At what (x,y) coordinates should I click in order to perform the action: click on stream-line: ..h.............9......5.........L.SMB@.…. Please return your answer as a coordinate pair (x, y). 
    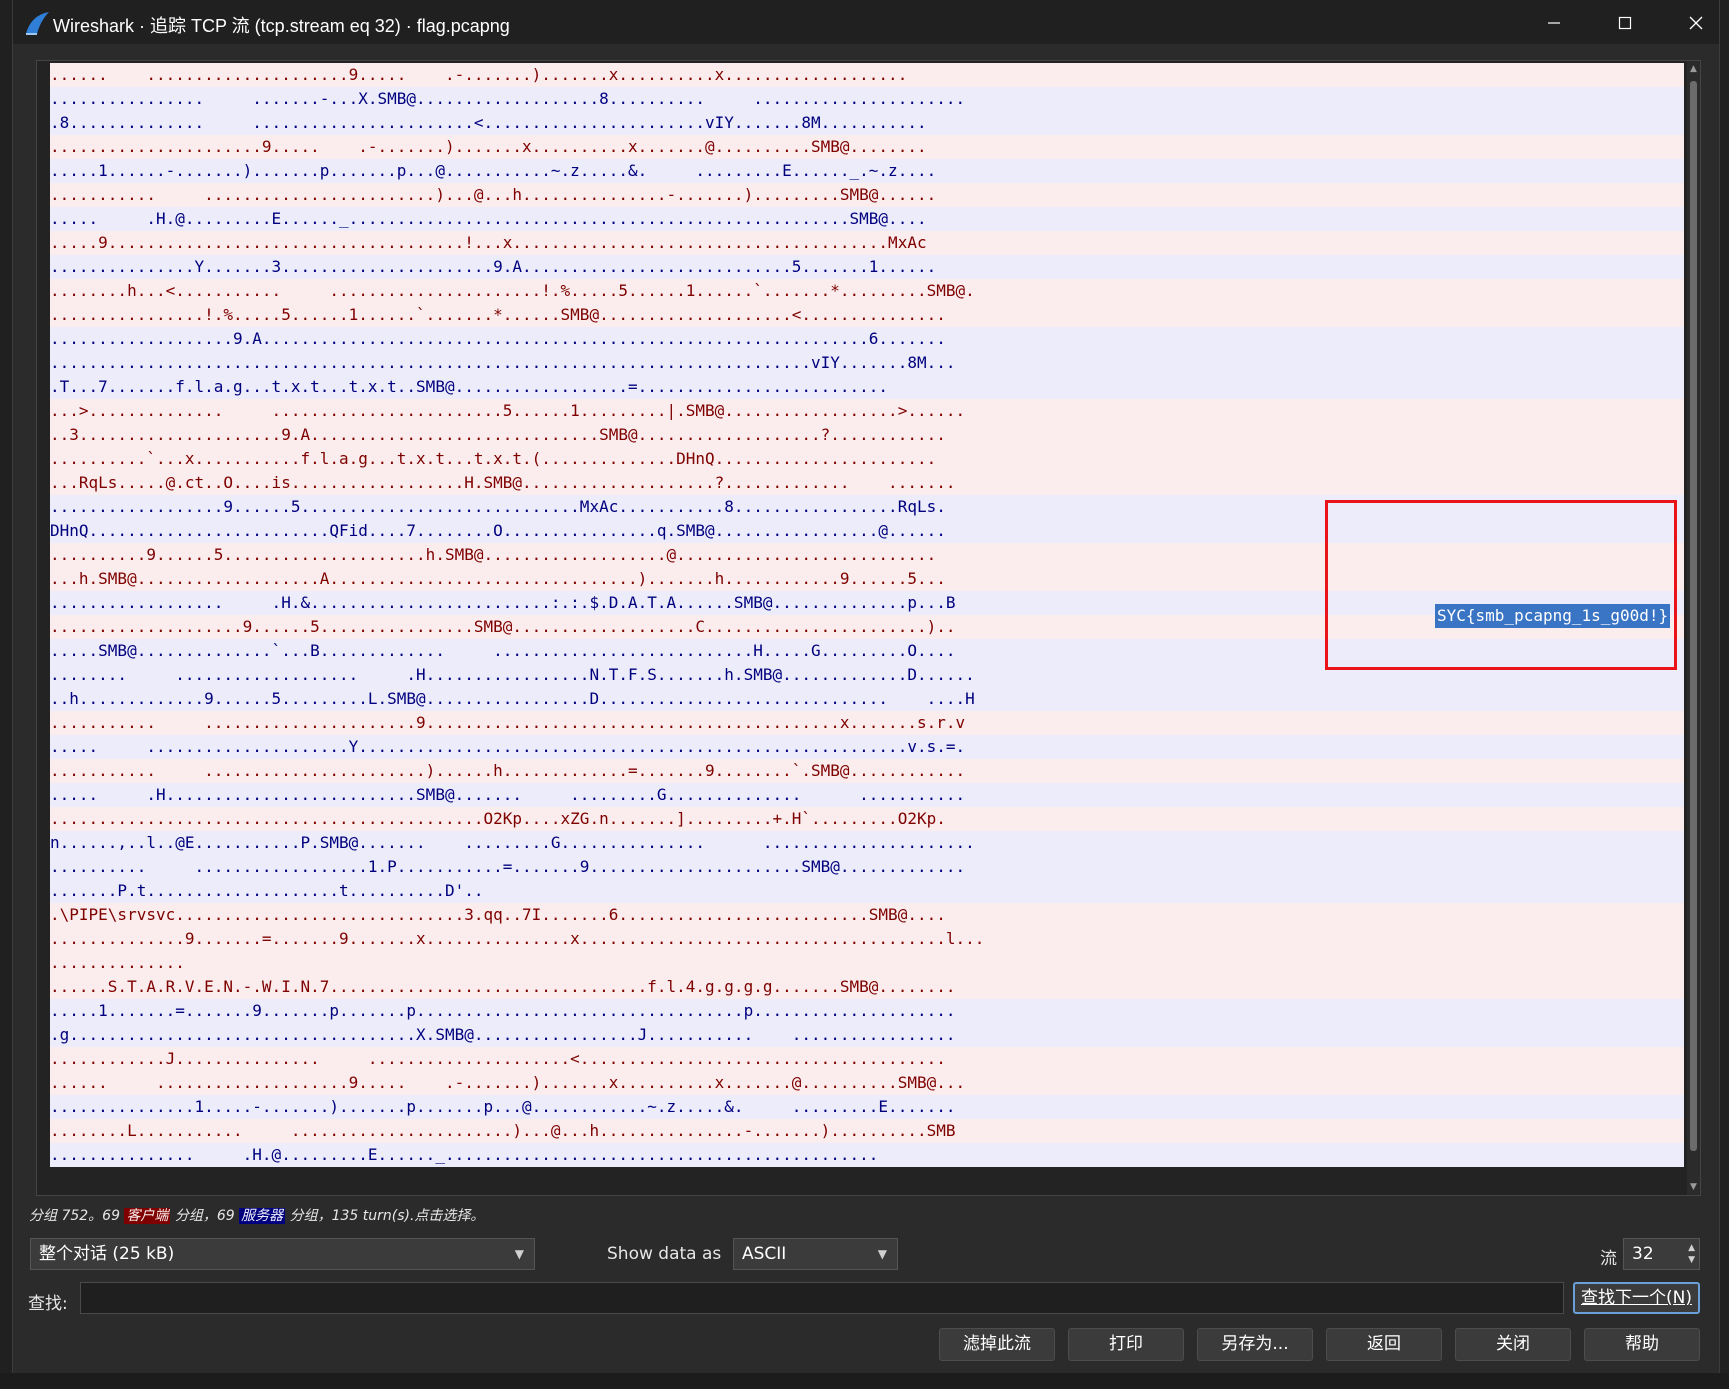
    Looking at the image, I should click on (867, 699).